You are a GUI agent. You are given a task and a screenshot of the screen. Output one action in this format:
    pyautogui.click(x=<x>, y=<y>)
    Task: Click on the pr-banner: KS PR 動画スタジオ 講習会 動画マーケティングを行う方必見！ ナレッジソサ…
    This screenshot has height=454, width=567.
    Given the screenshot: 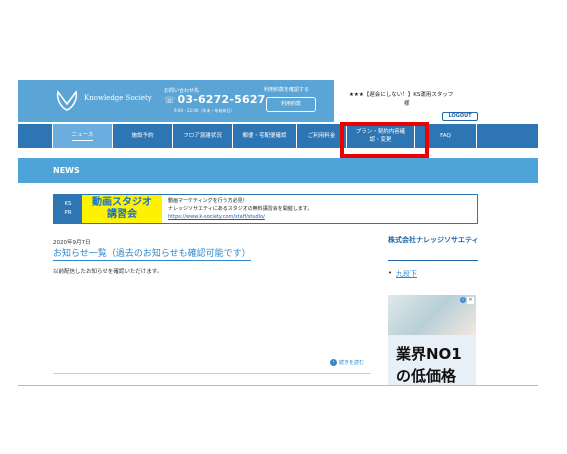 What is the action you would take?
    pyautogui.click(x=265, y=209)
    